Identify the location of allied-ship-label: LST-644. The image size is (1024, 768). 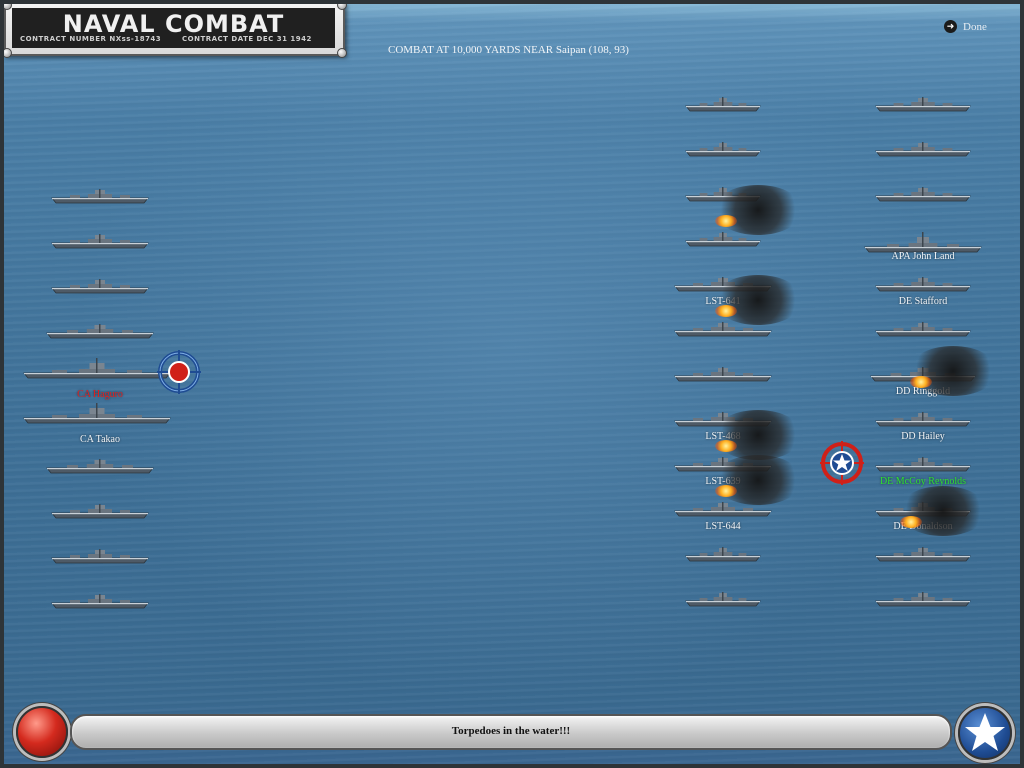
(723, 526).